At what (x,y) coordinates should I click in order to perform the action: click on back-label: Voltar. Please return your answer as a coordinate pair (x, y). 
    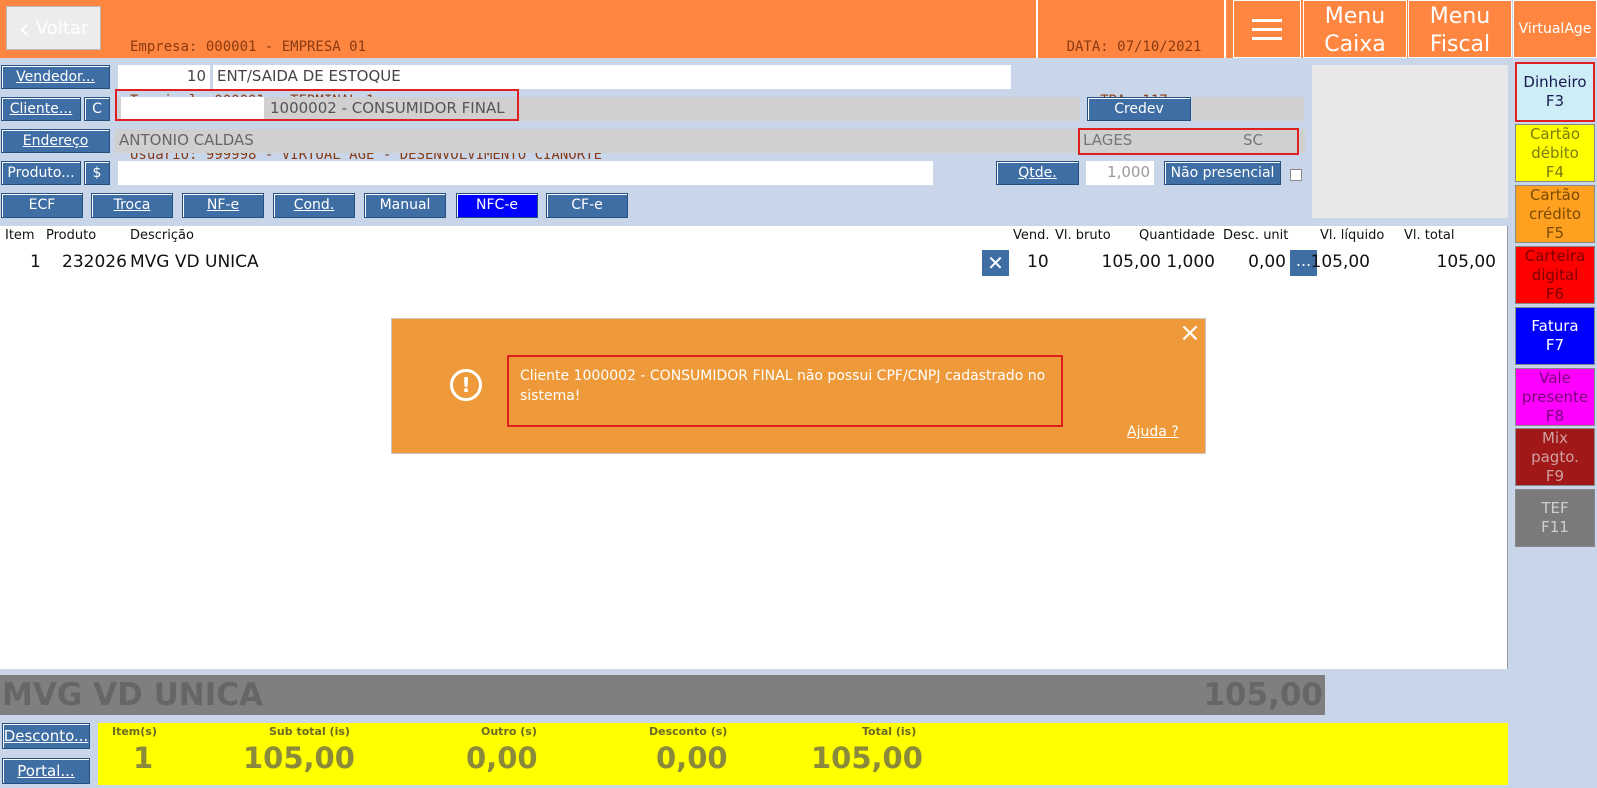
    Looking at the image, I should click on (62, 28).